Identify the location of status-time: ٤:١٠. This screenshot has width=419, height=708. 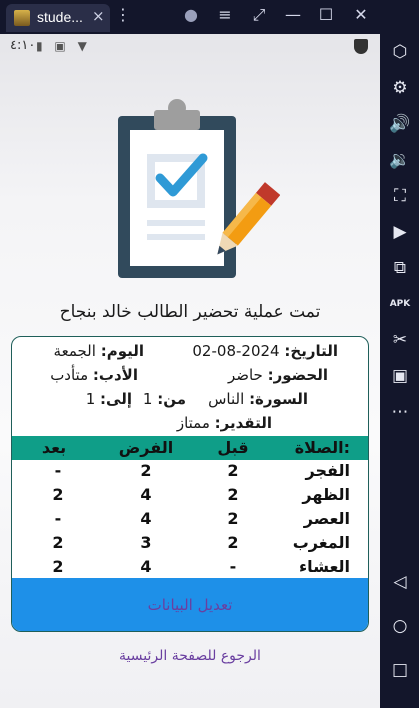
(23, 45).